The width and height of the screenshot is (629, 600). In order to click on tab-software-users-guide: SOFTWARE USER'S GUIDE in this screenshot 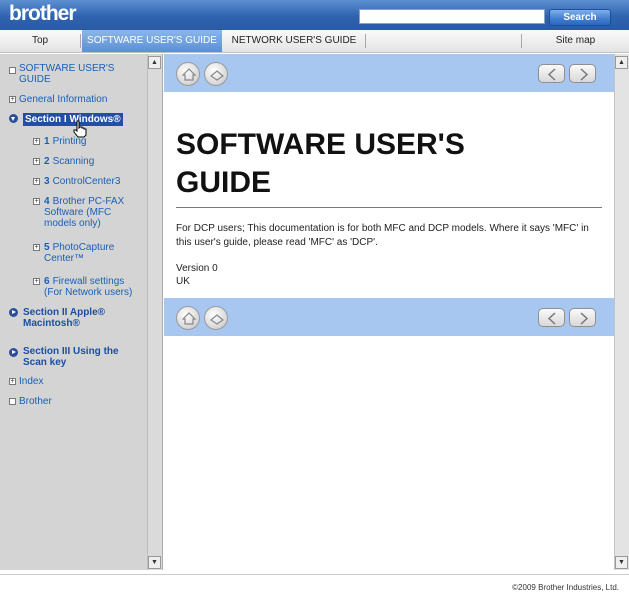, I will do `click(152, 41)`.